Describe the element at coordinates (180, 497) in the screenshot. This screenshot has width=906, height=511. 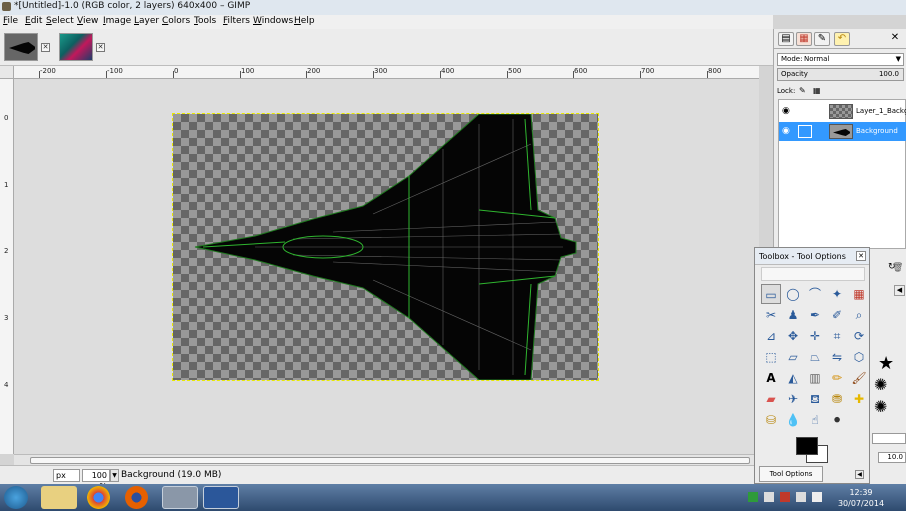
I see `gimp-taskbar-icon` at that location.